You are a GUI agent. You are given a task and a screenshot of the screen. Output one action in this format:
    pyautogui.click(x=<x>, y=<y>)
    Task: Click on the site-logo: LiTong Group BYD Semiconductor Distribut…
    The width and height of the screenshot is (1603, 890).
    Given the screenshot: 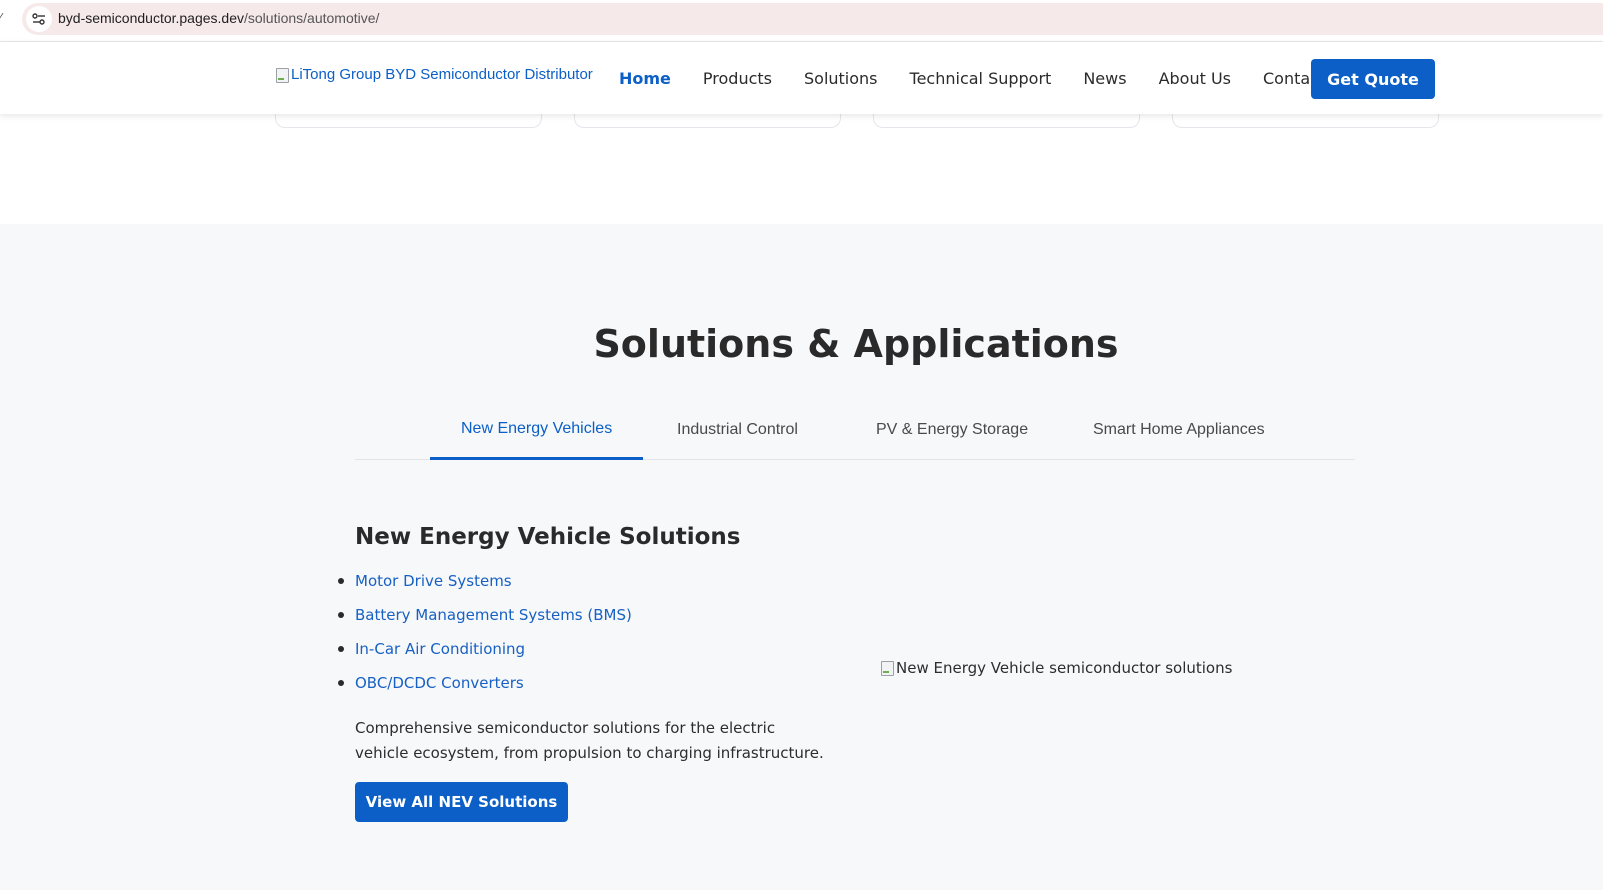 What is the action you would take?
    pyautogui.click(x=434, y=74)
    